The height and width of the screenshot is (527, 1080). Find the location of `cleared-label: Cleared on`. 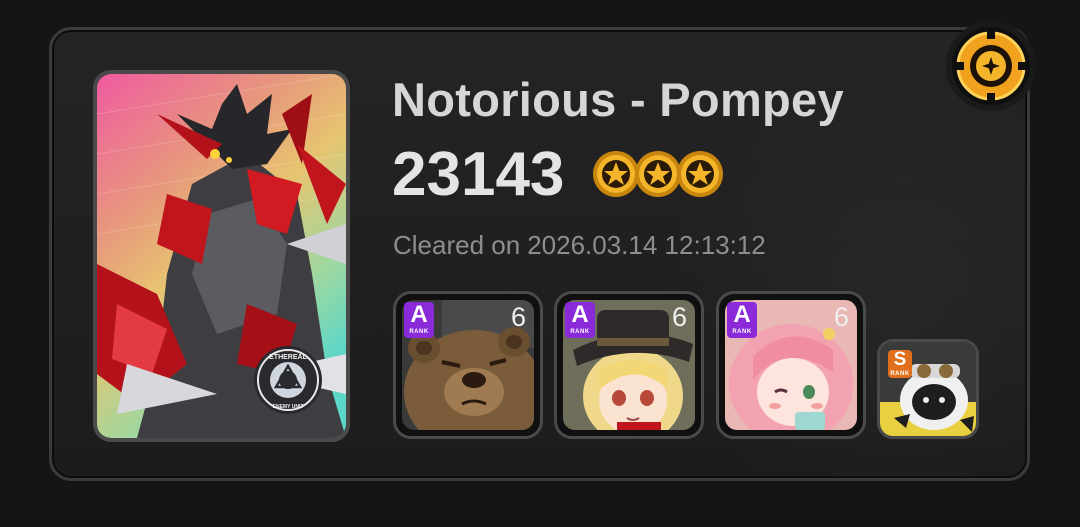

cleared-label: Cleared on is located at coordinates (457, 245).